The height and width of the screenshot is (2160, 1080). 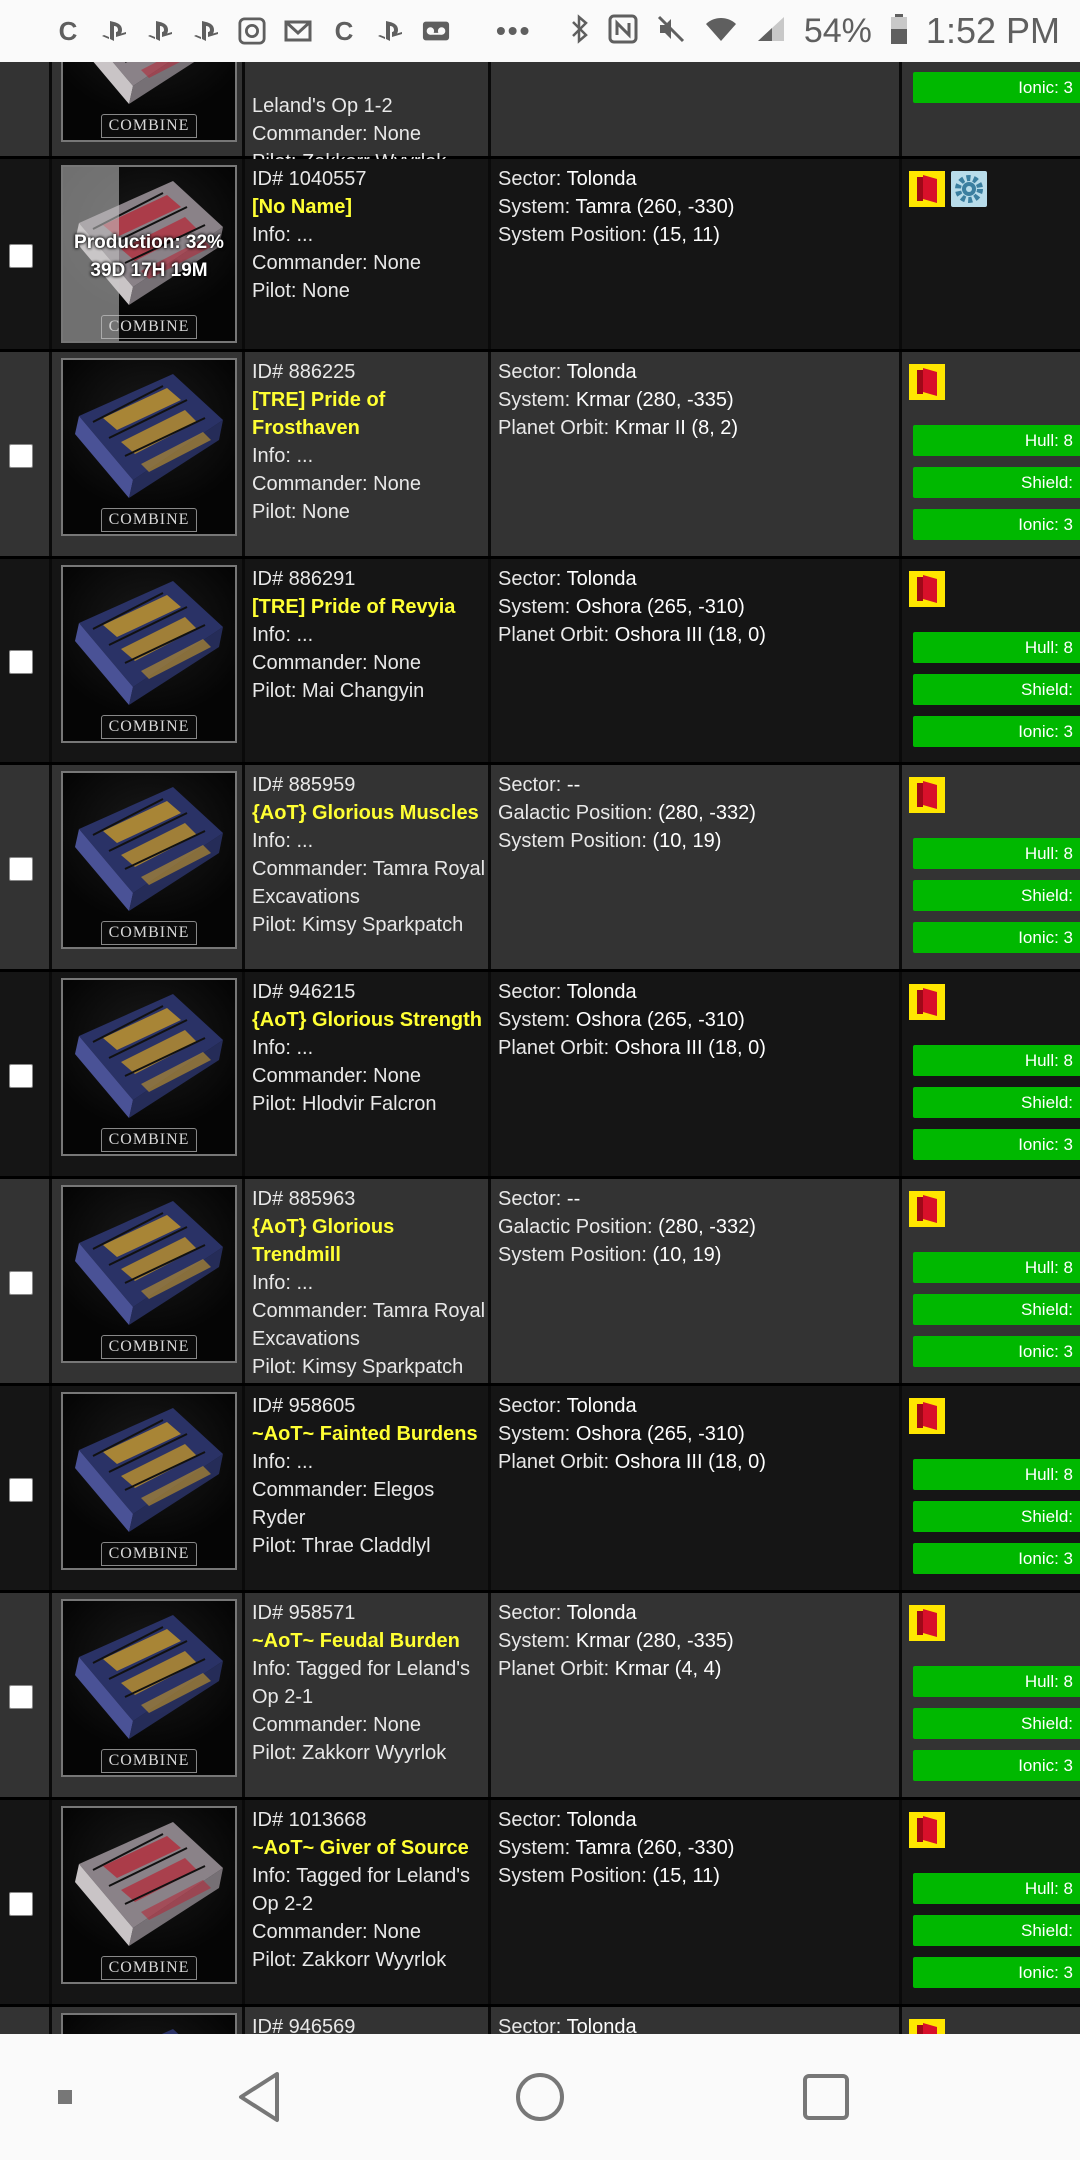 What do you see at coordinates (580, 31) in the screenshot?
I see `bluetooth-icon` at bounding box center [580, 31].